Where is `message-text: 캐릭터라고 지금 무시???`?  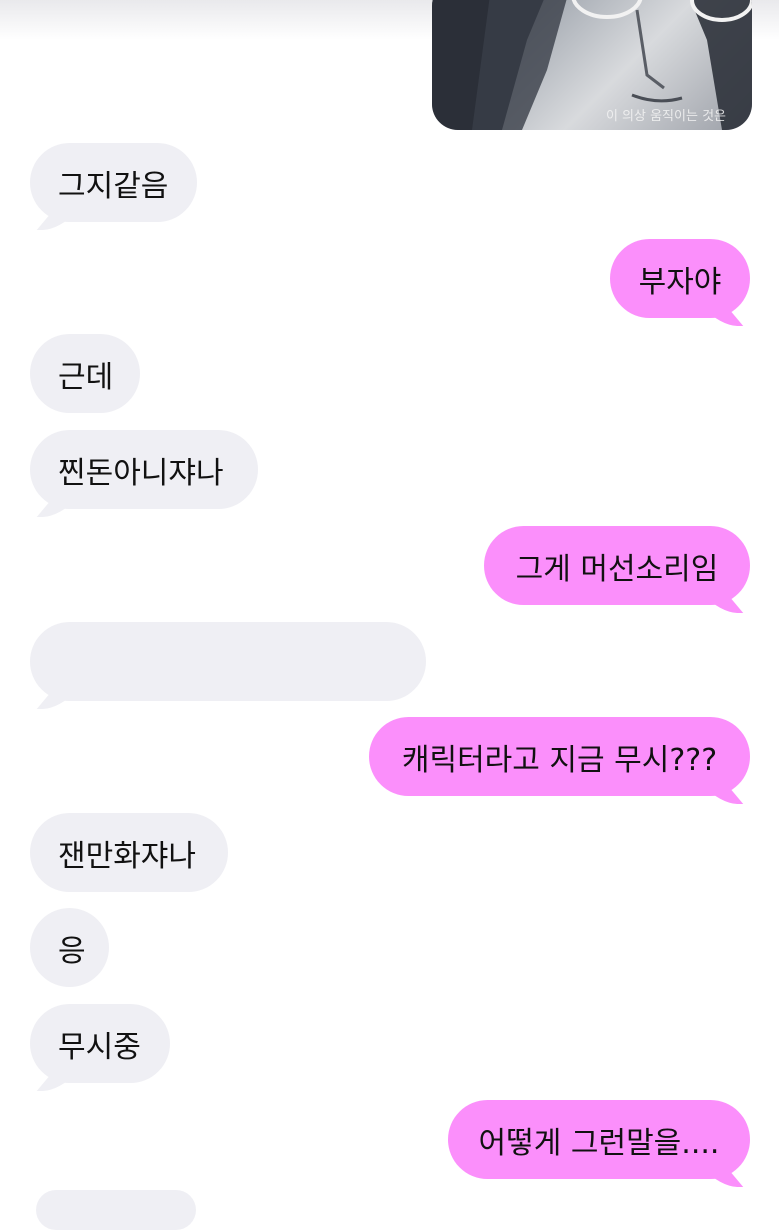
message-text: 캐릭터라고 지금 무시??? is located at coordinates (559, 760).